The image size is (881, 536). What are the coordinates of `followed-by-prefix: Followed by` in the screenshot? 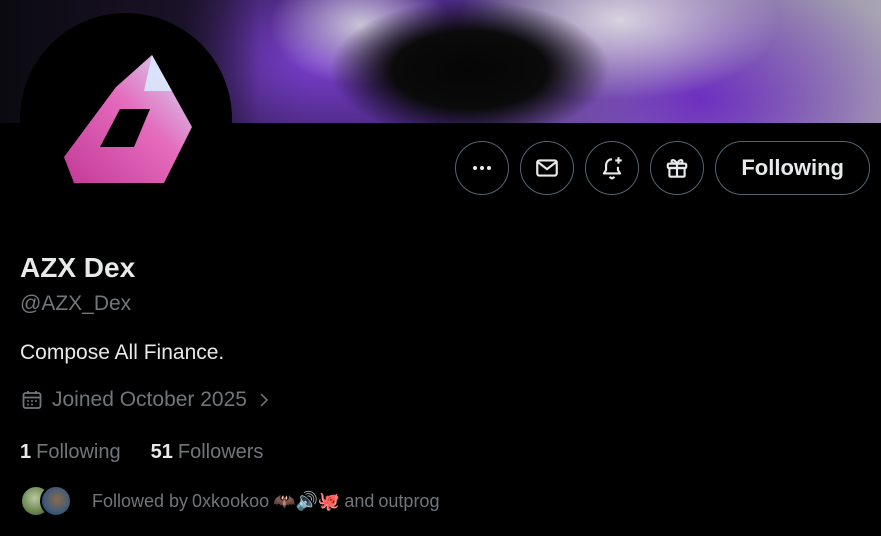 It's located at (140, 500).